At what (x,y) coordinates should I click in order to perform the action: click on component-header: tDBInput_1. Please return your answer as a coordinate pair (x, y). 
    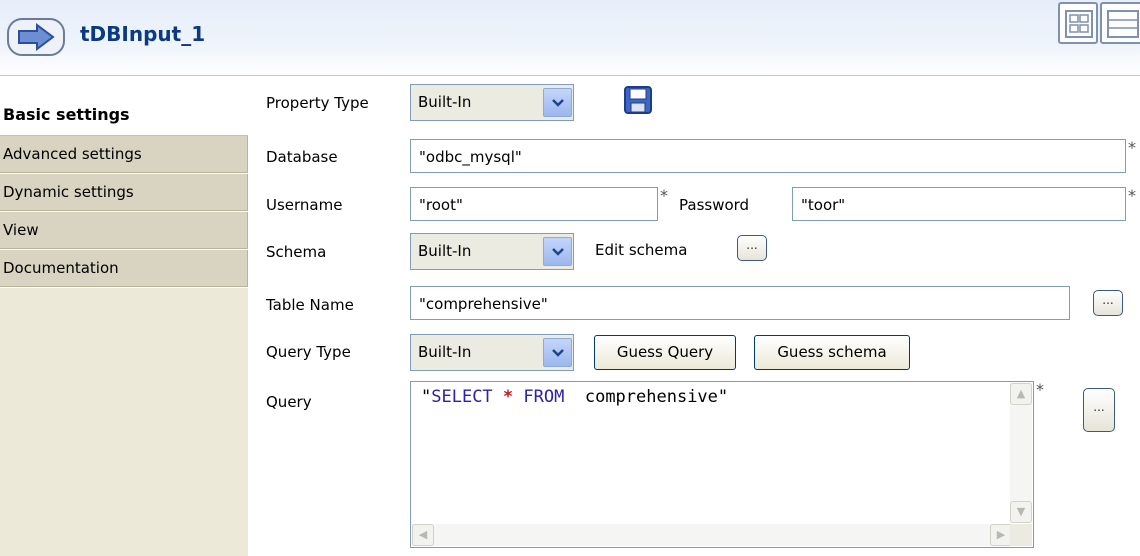
    Looking at the image, I should click on (570, 38).